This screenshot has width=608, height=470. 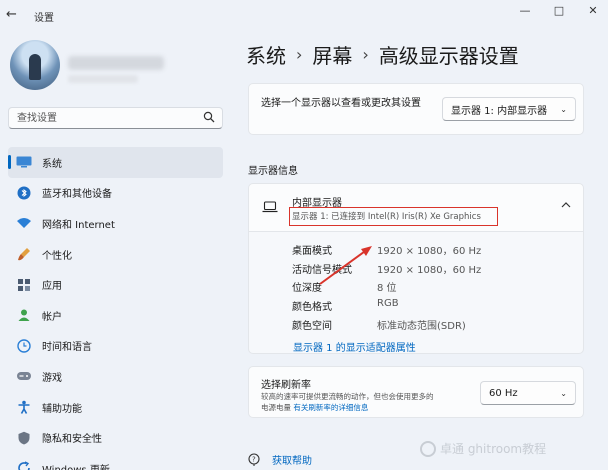 I want to click on refresh-desc-line2: 电源电量, so click(x=276, y=407).